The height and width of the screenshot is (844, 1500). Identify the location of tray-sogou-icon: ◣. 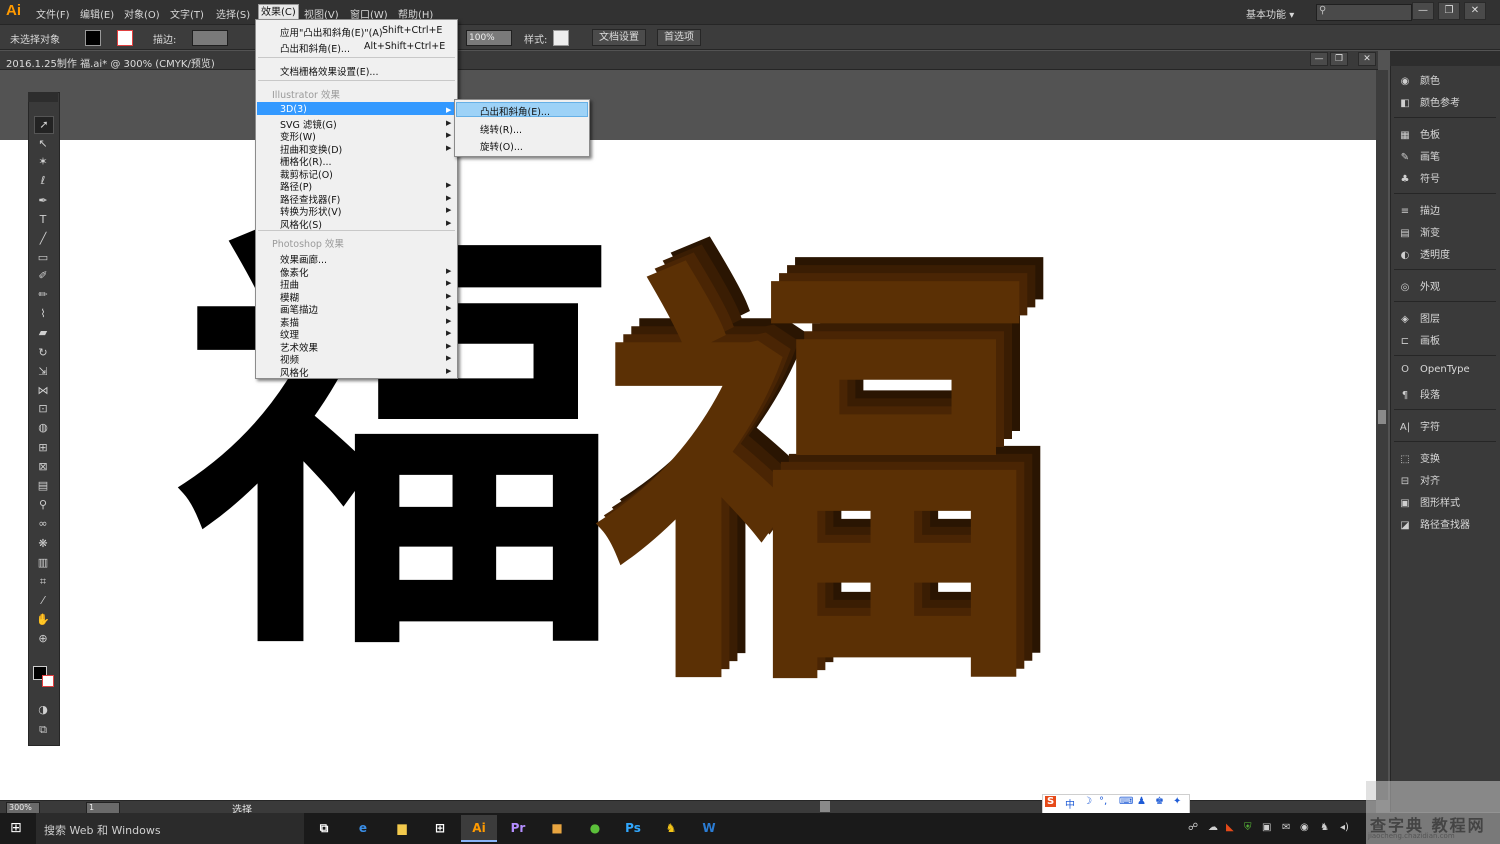
(1230, 827).